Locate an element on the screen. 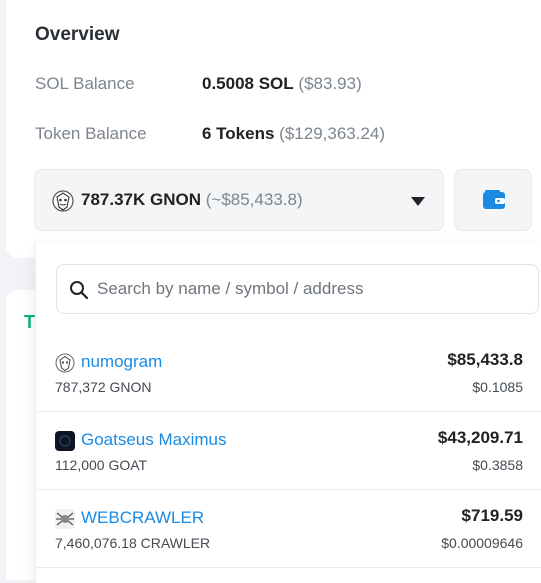 The width and height of the screenshot is (541, 583). wallet-button is located at coordinates (493, 200).